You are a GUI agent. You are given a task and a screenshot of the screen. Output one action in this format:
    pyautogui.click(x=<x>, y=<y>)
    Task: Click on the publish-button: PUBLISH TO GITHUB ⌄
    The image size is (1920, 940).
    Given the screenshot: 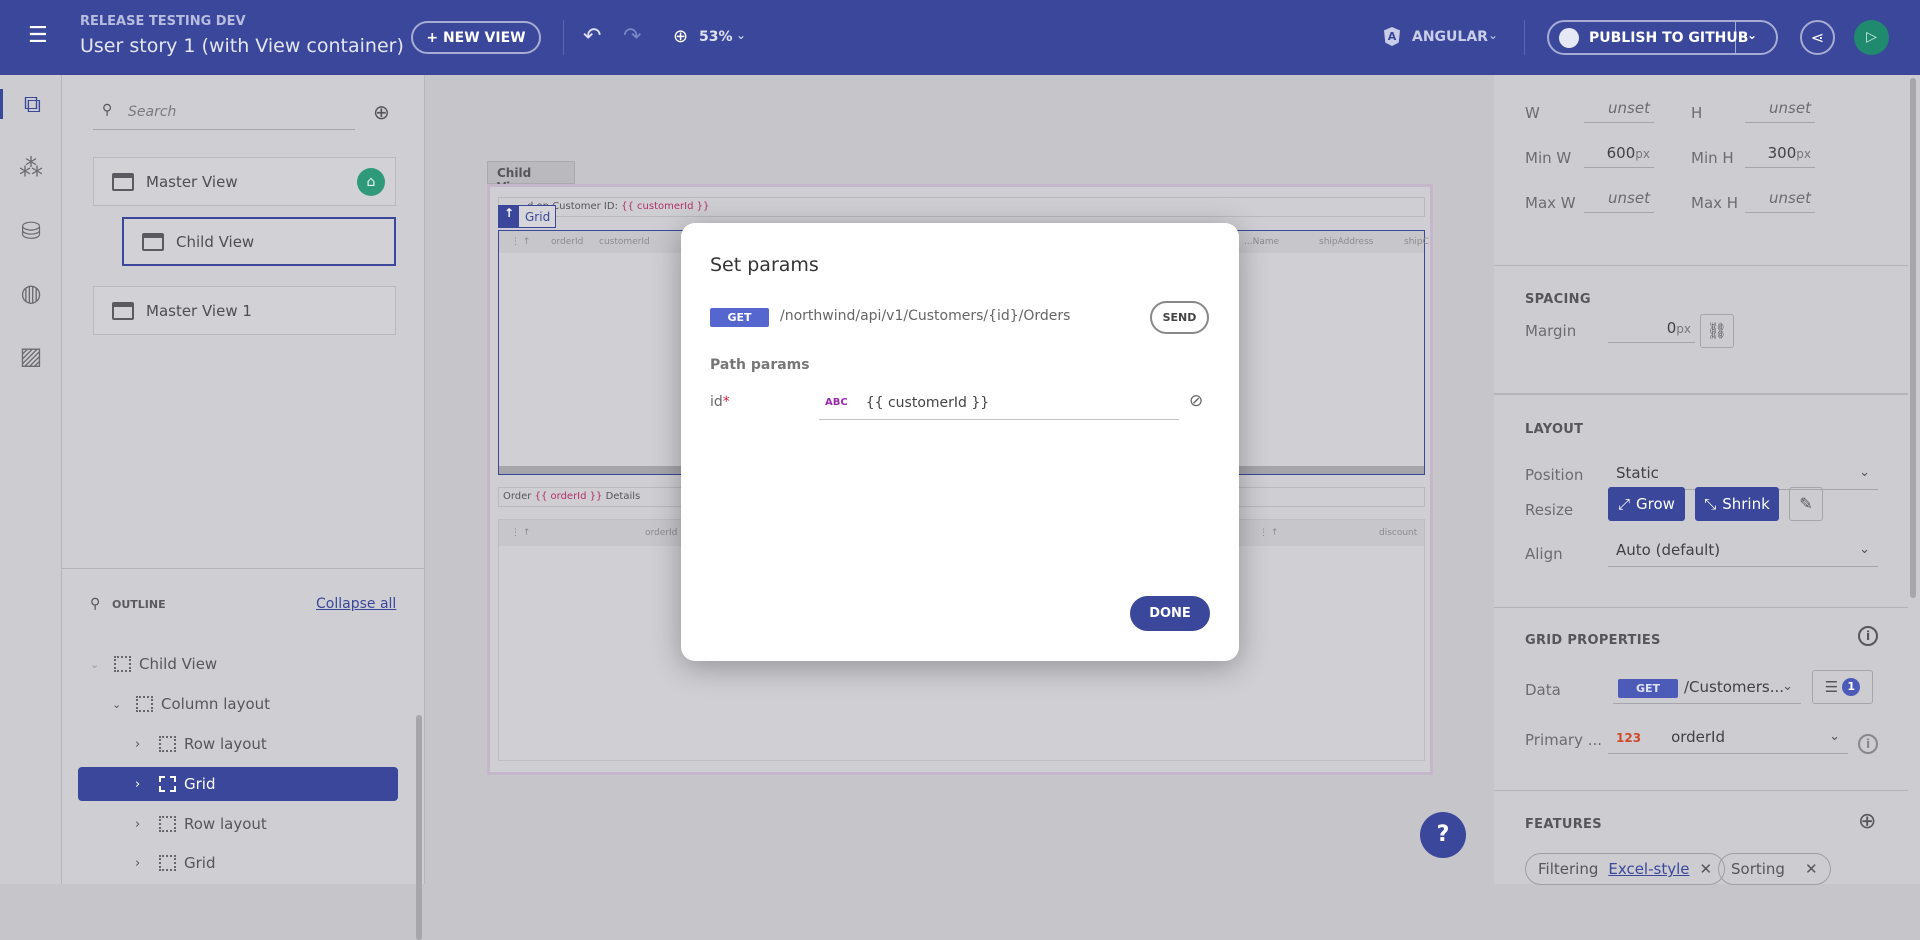 What is the action you would take?
    pyautogui.click(x=1662, y=37)
    